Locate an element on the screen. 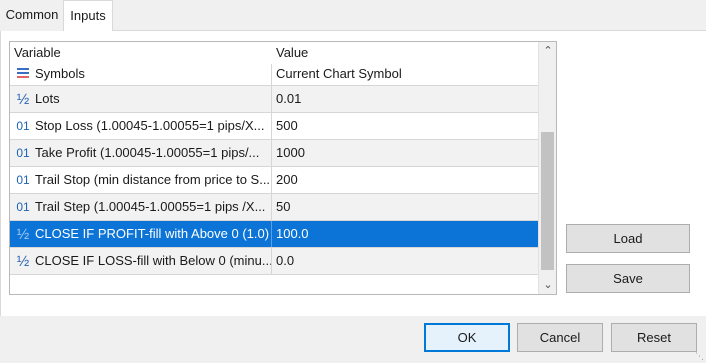 This screenshot has height=363, width=706. cancel-button: Cancel is located at coordinates (560, 337).